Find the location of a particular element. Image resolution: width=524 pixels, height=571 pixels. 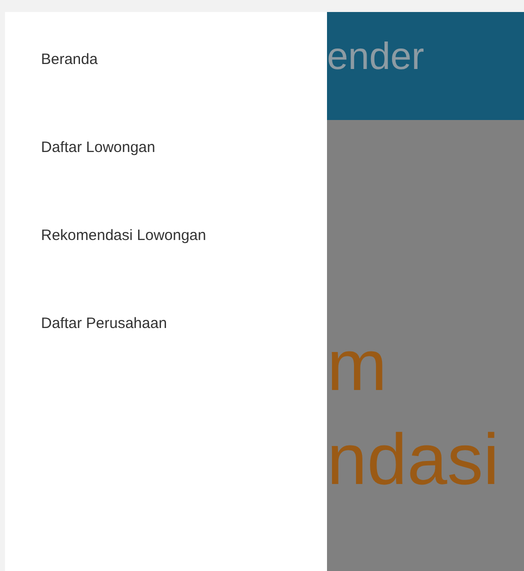

app-title: ender is located at coordinates (375, 57).